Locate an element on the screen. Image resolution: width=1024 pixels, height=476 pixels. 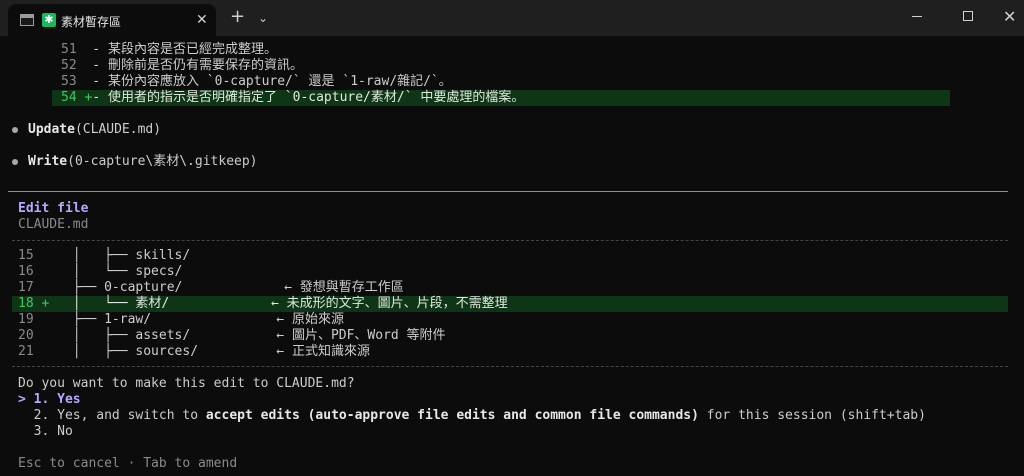
title-bar: ✱ 素材暫存區 ✕ + ⌄ ✕ is located at coordinates (512, 18).